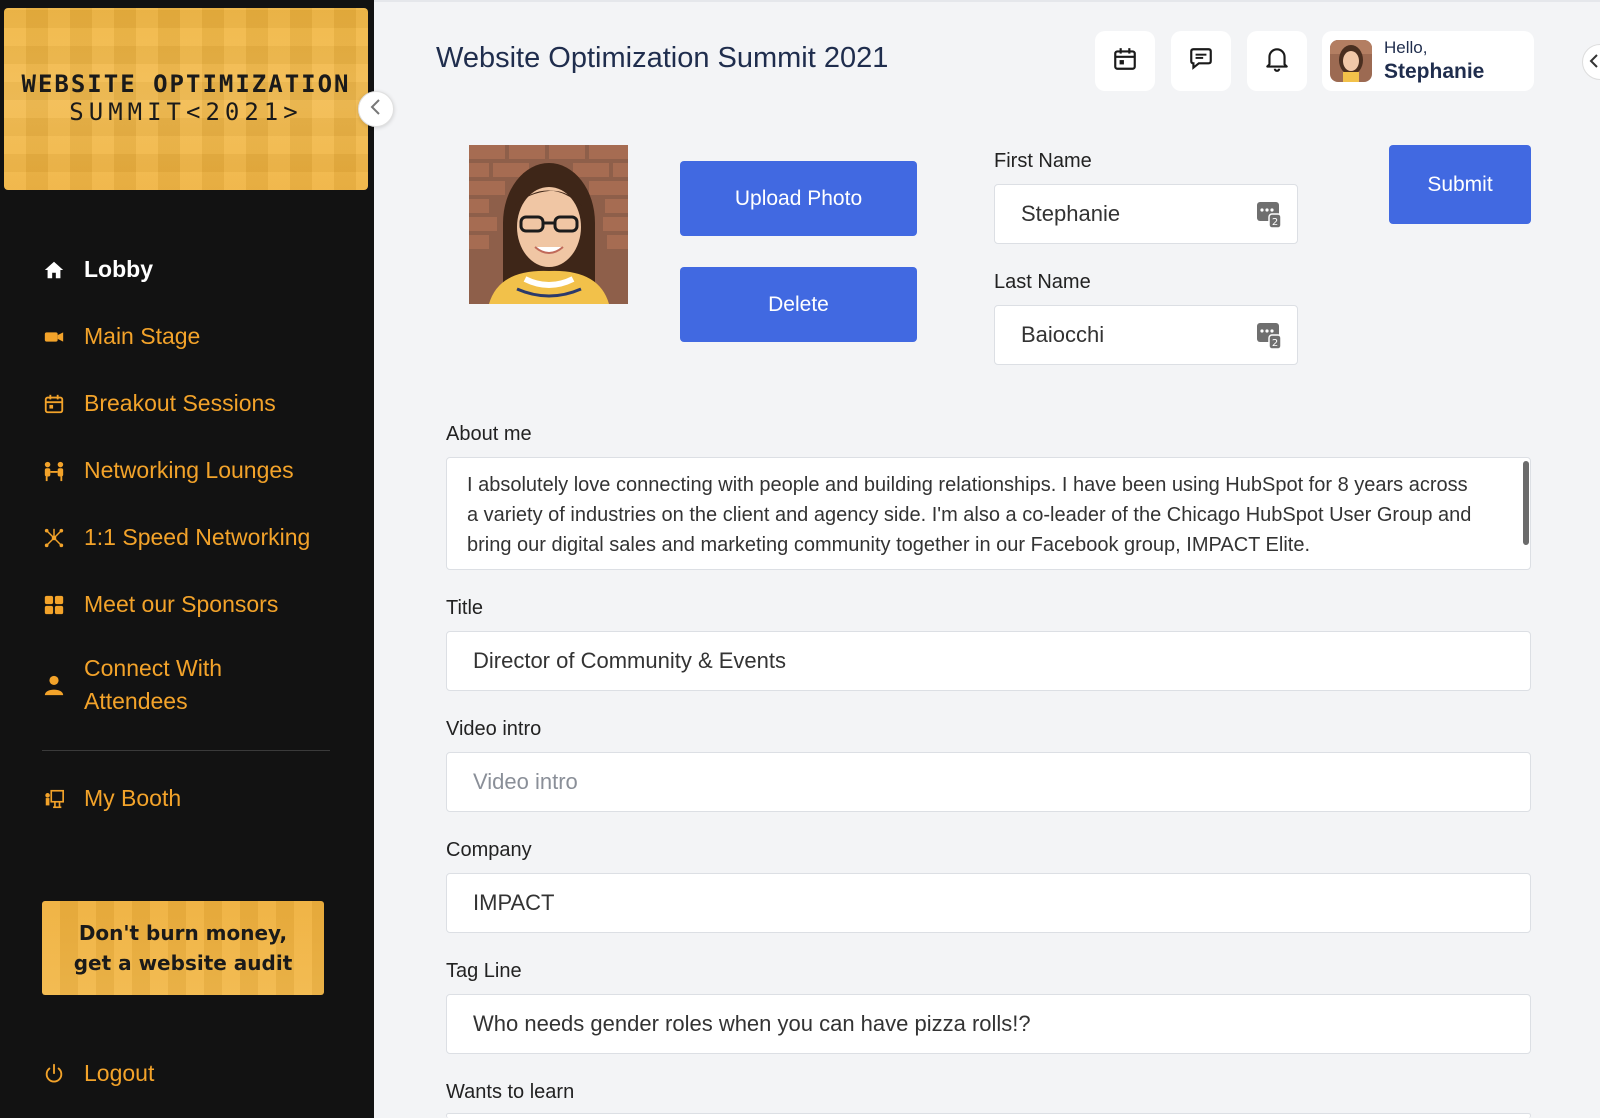 The width and height of the screenshot is (1600, 1118). I want to click on sidebar-item-label: My Booth, so click(133, 798).